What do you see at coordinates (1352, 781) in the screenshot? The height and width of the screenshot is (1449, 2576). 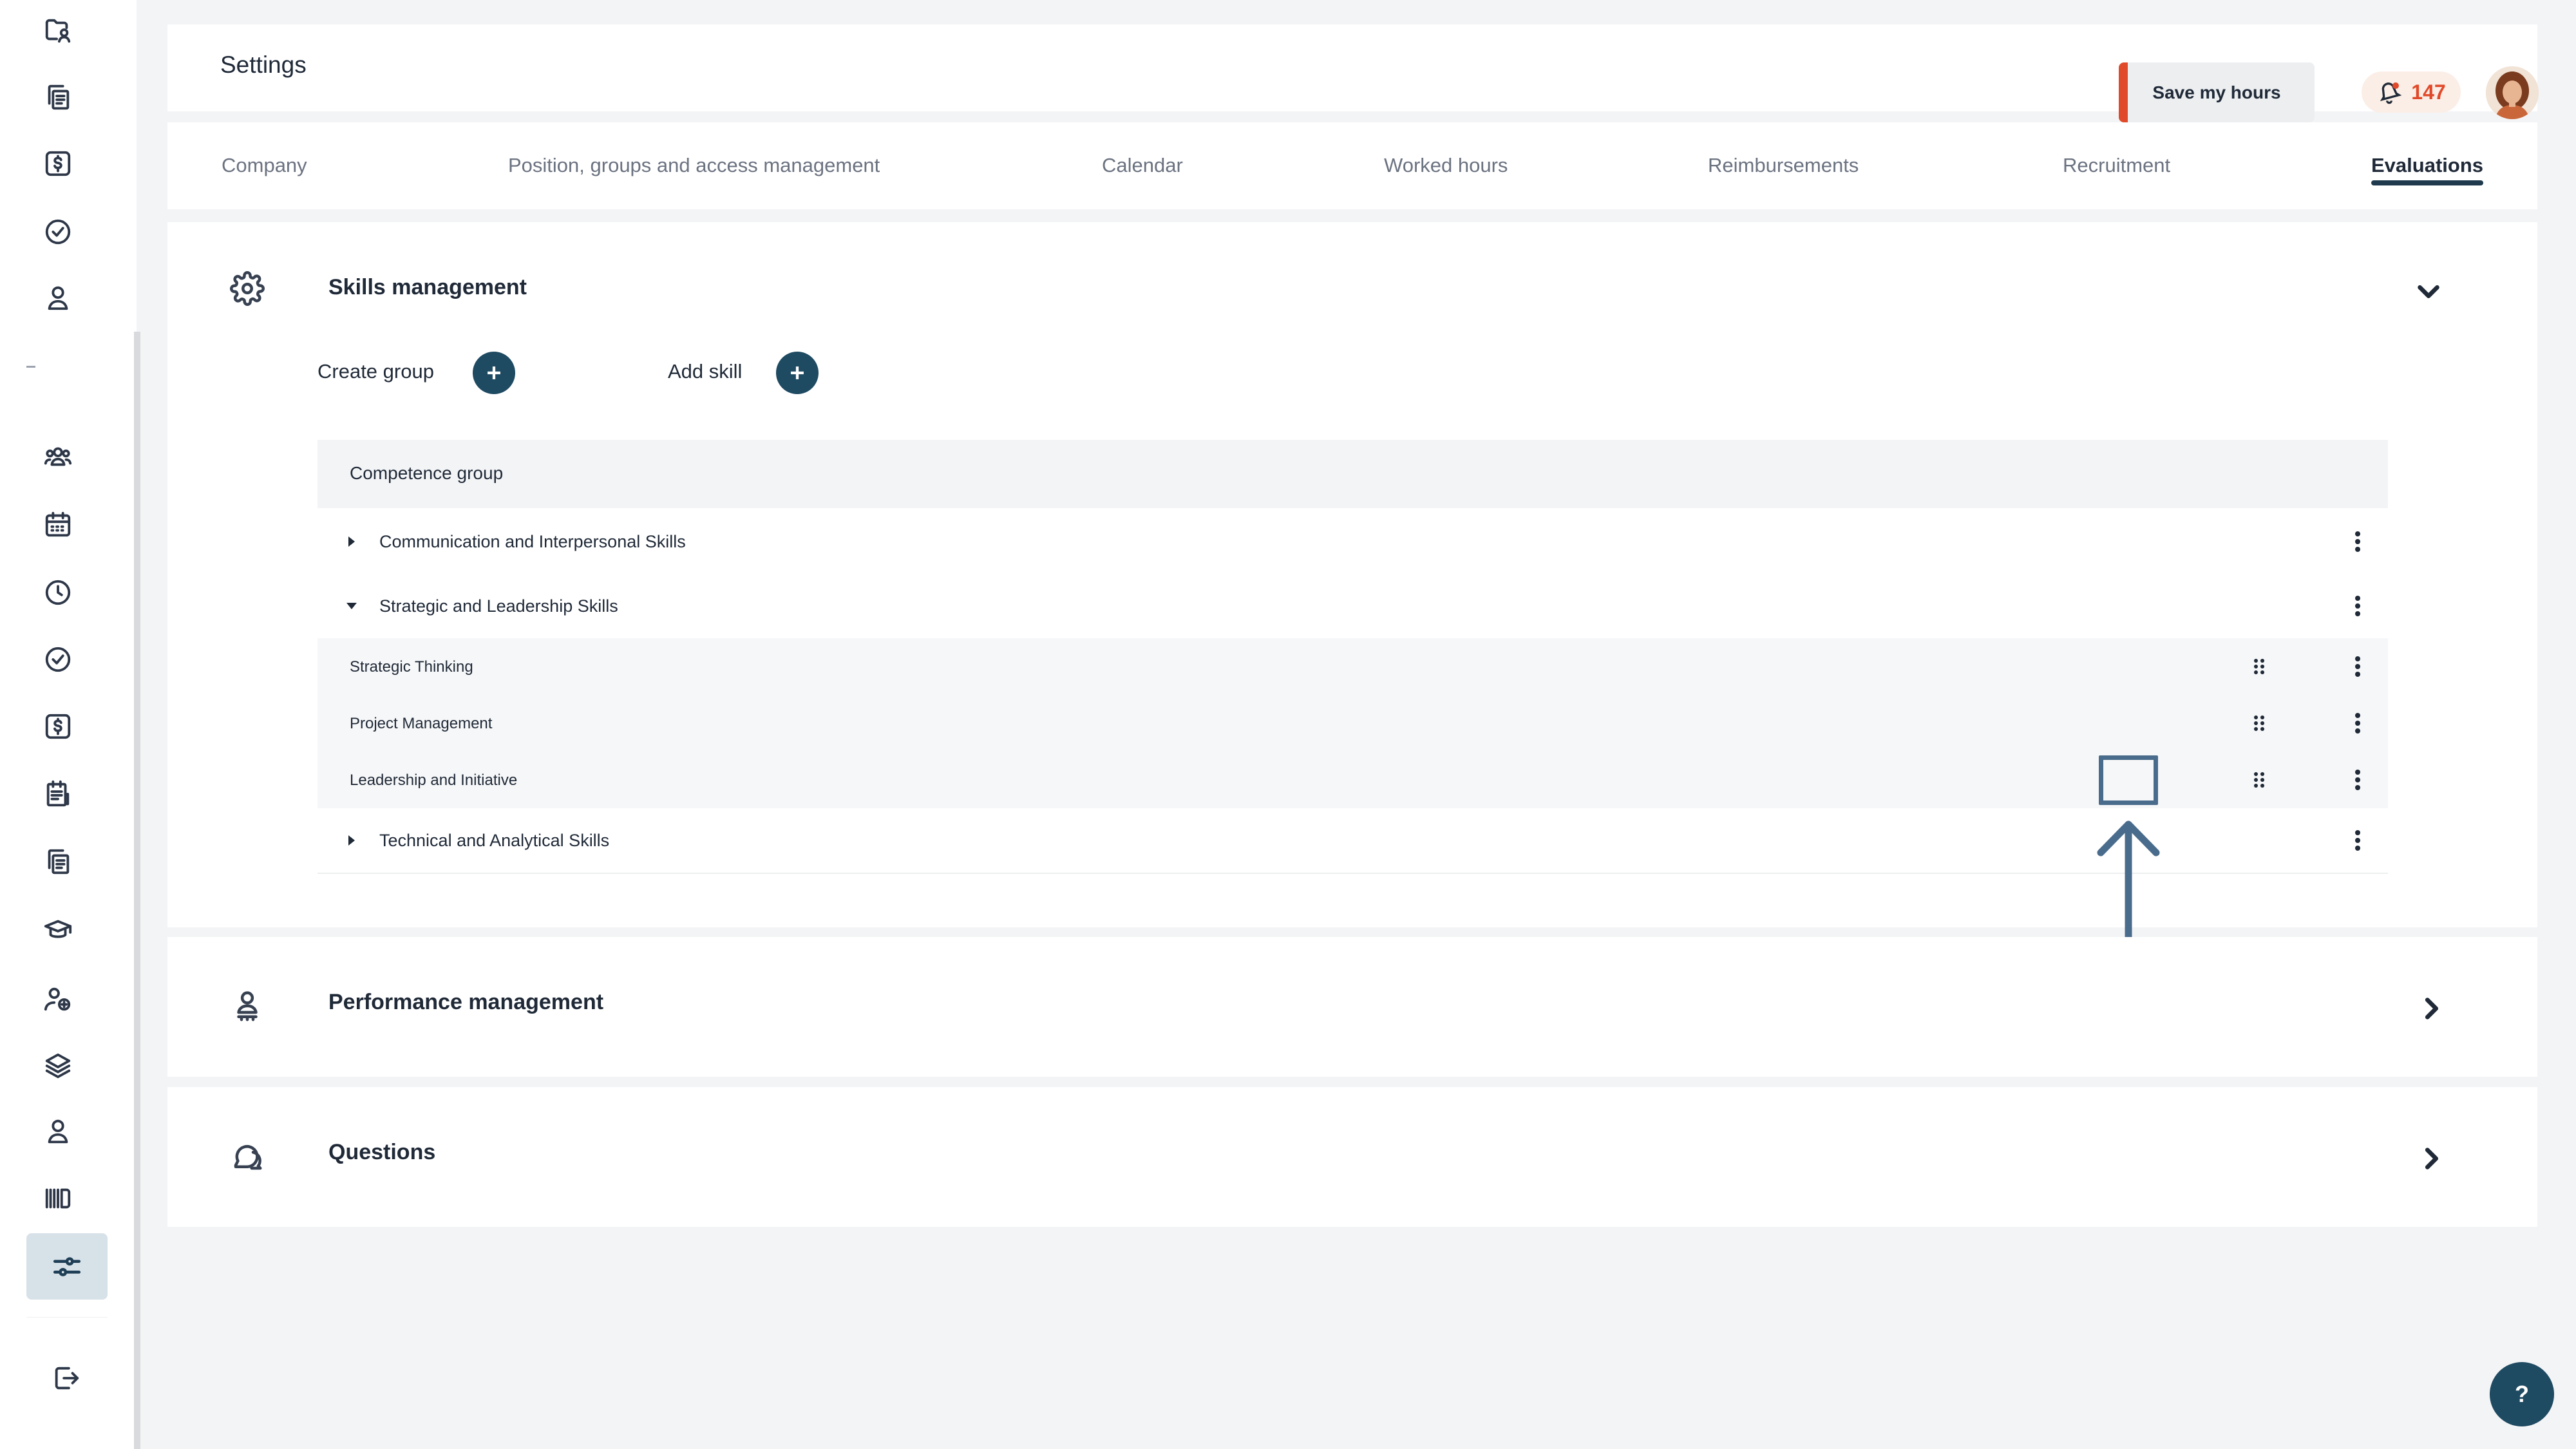 I see `skill-row: Leadership and Initiative` at bounding box center [1352, 781].